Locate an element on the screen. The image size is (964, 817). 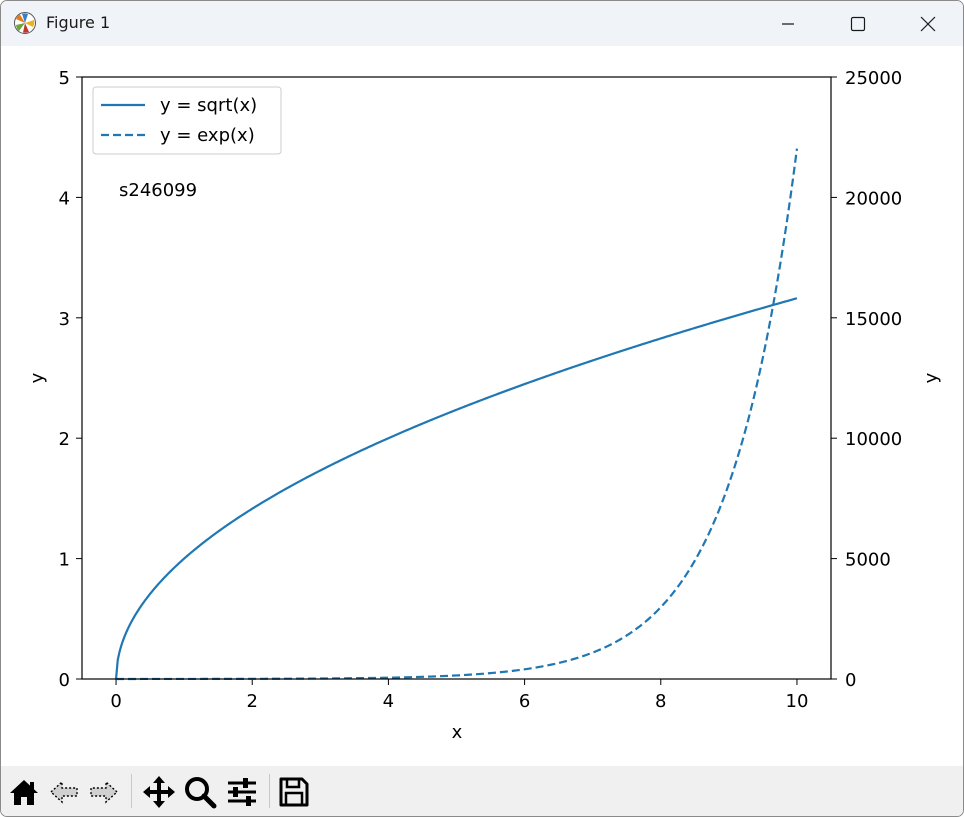
move-icon is located at coordinates (159, 792).